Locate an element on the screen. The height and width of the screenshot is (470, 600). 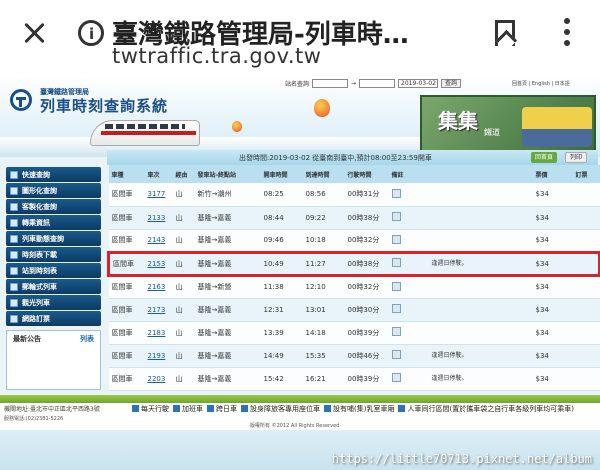
route-cell: 新竹→潮州 is located at coordinates (227, 195).